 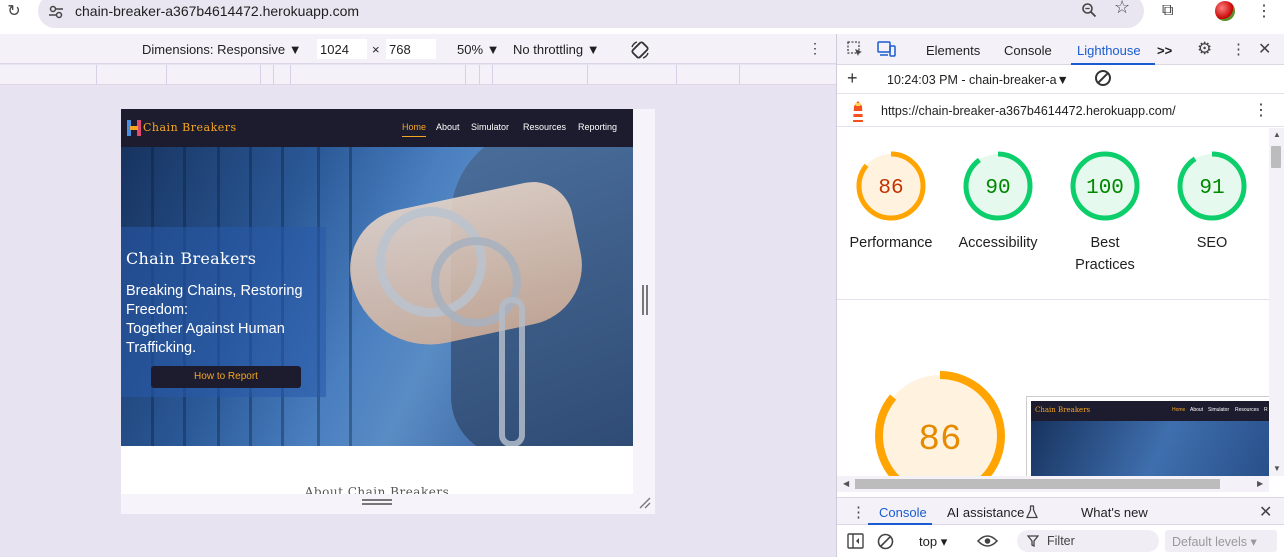 What do you see at coordinates (1037, 484) in the screenshot?
I see `horizontal-scroll-thumb` at bounding box center [1037, 484].